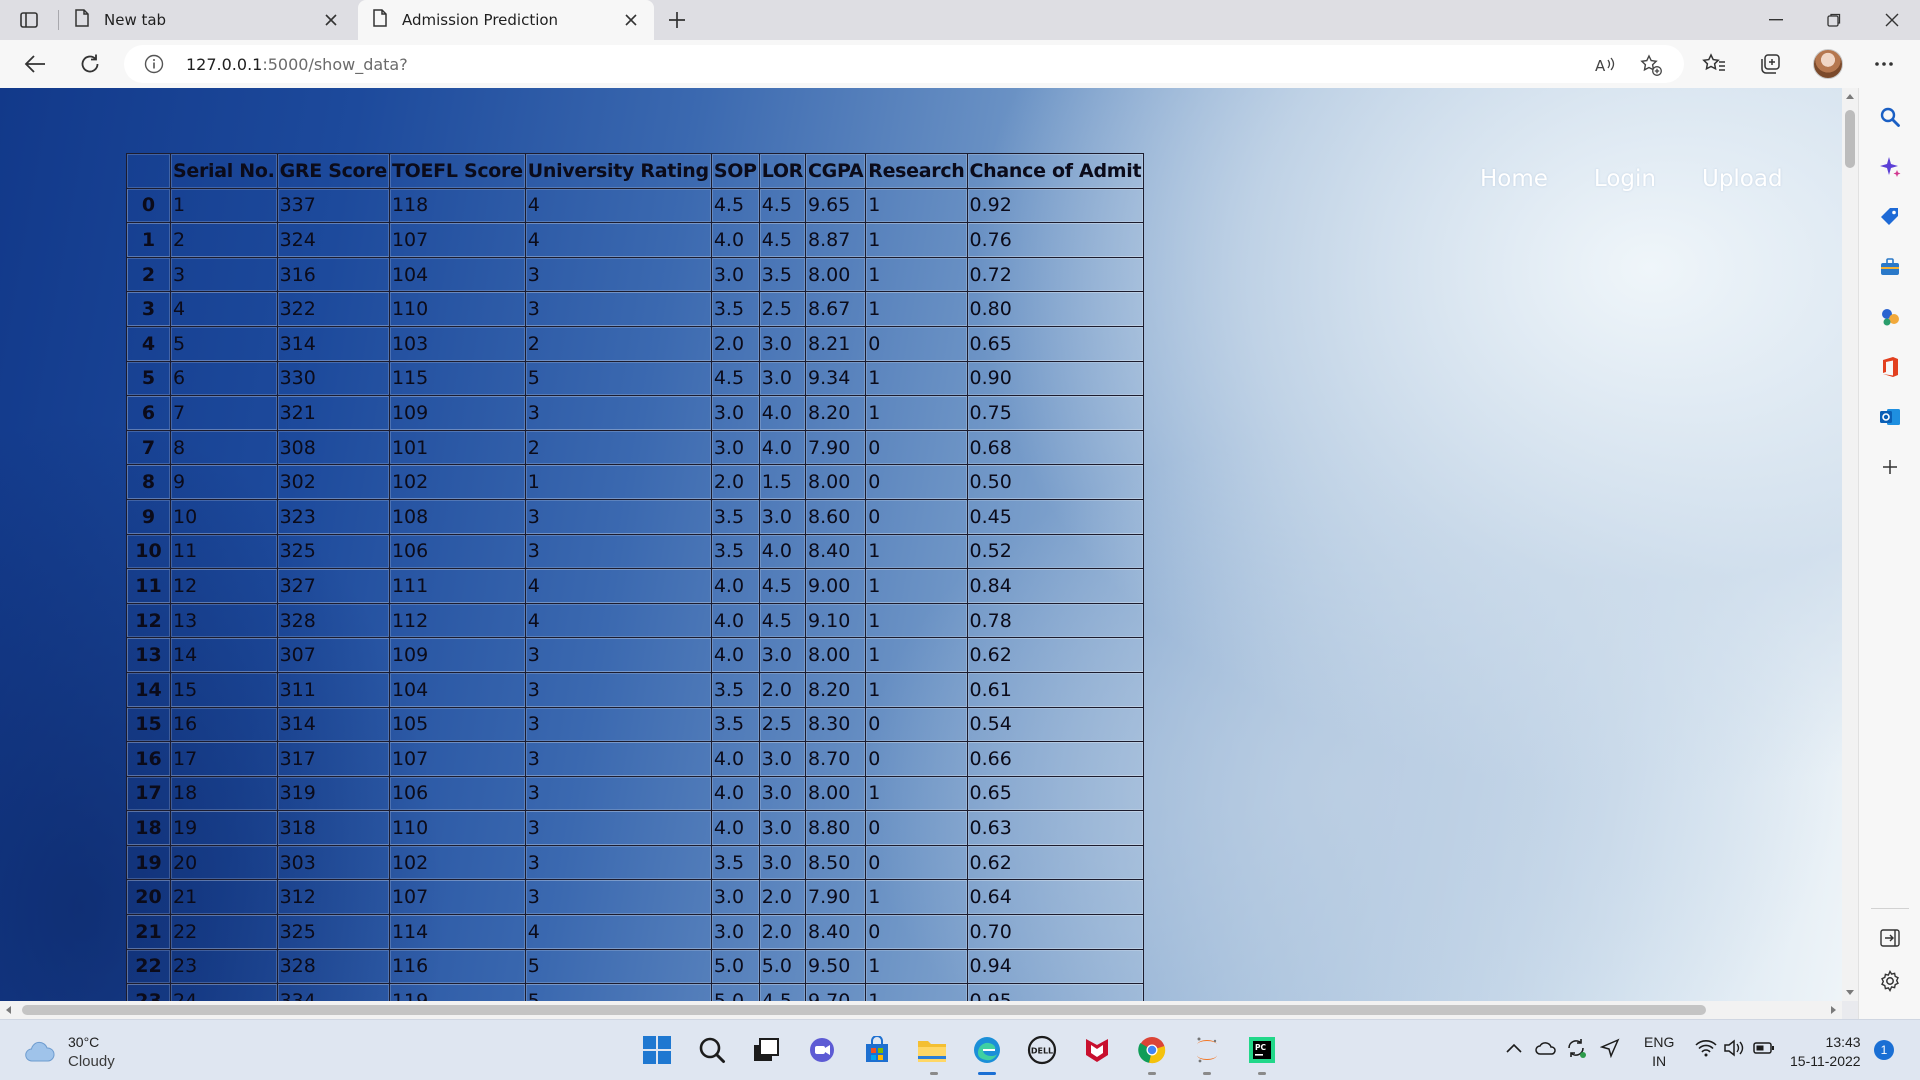 The image size is (1920, 1080). Describe the element at coordinates (735, 897) in the screenshot. I see `table-cell: 3.0` at that location.